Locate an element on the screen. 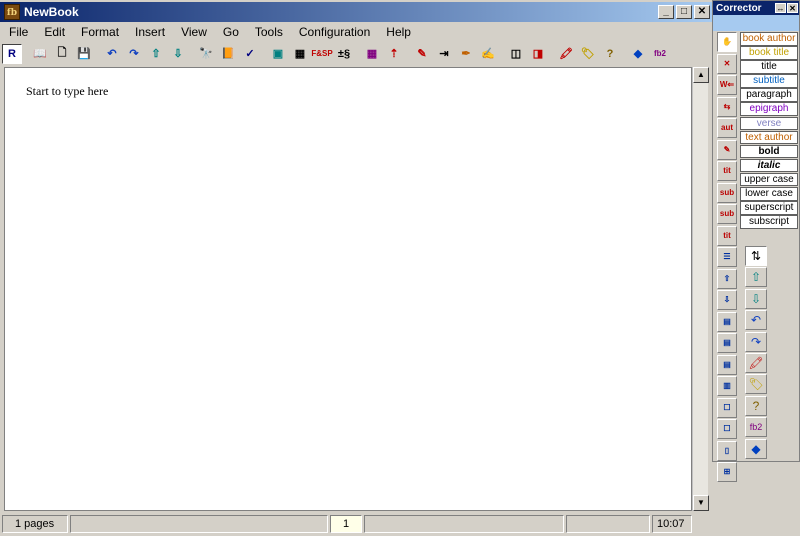  corrector-left-tools: ✋ ✕ W⇐ ⇆ aut ✎ tit sub sub tit ☰ ⇧ ⇩ ▤ ▤ ▤ ▥ ☐ ☐ ▯ ⊞ is located at coordinates (727, 258).